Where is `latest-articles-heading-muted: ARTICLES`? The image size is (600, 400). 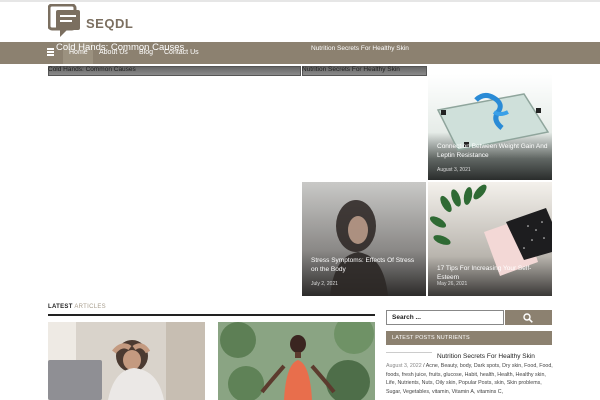 latest-articles-heading-muted: ARTICLES is located at coordinates (89, 307).